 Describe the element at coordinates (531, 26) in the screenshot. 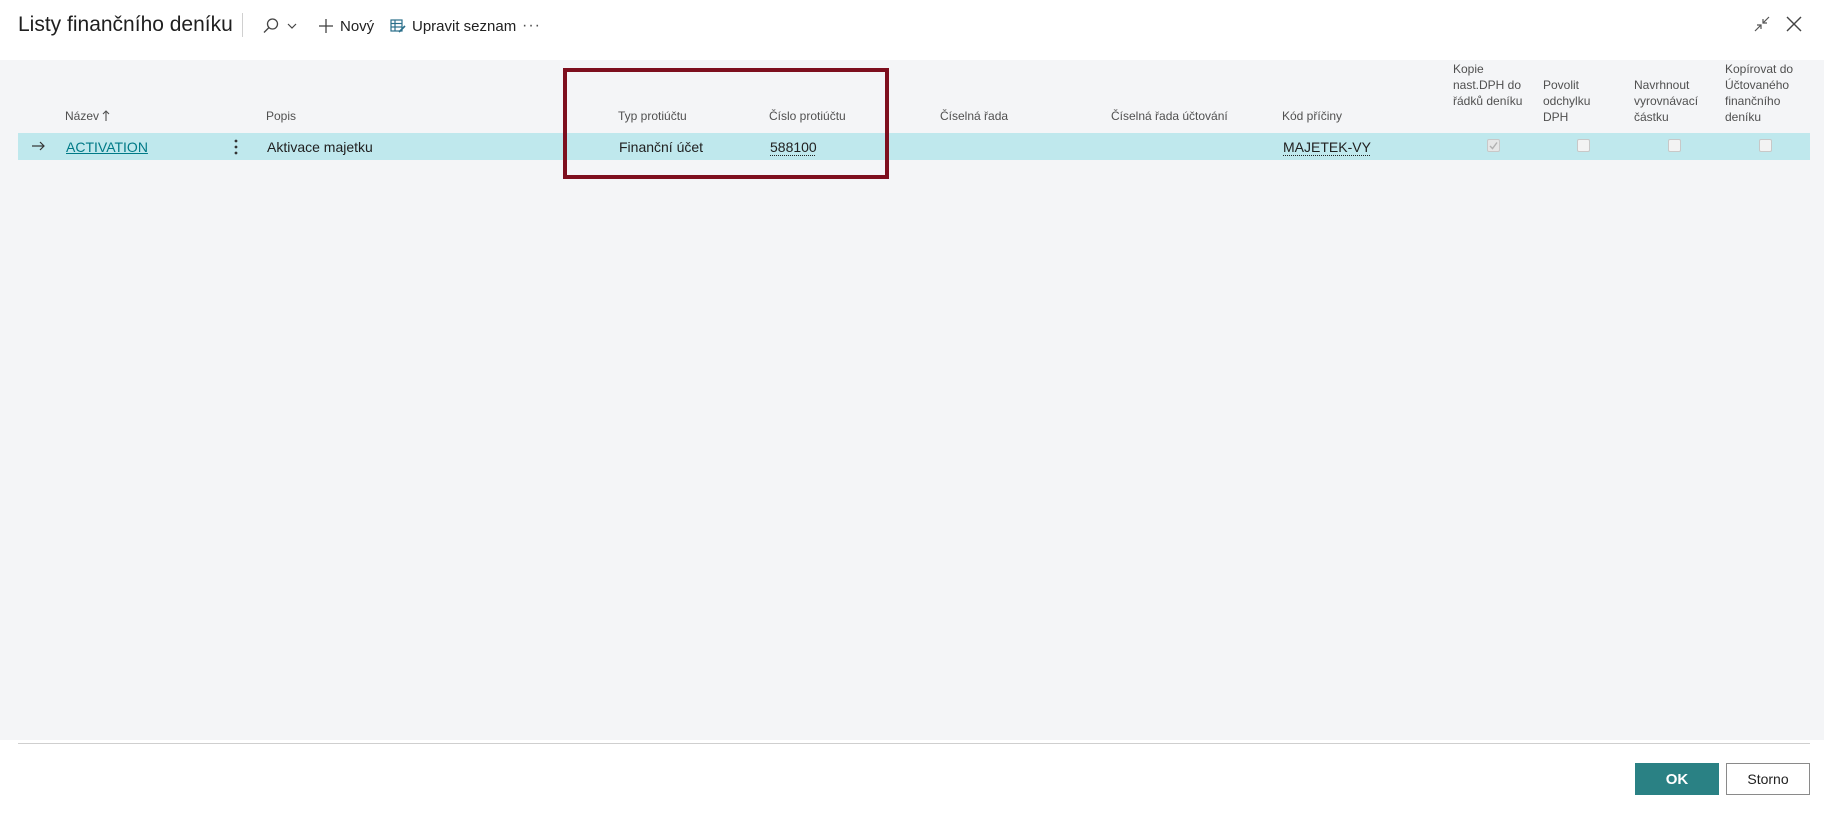

I see `more-options-button: ···` at that location.